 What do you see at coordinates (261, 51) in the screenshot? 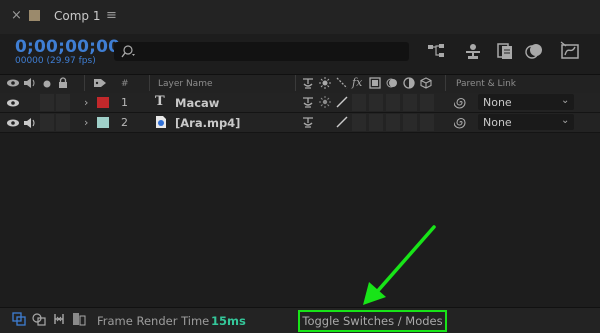
I see `layer-search-input` at bounding box center [261, 51].